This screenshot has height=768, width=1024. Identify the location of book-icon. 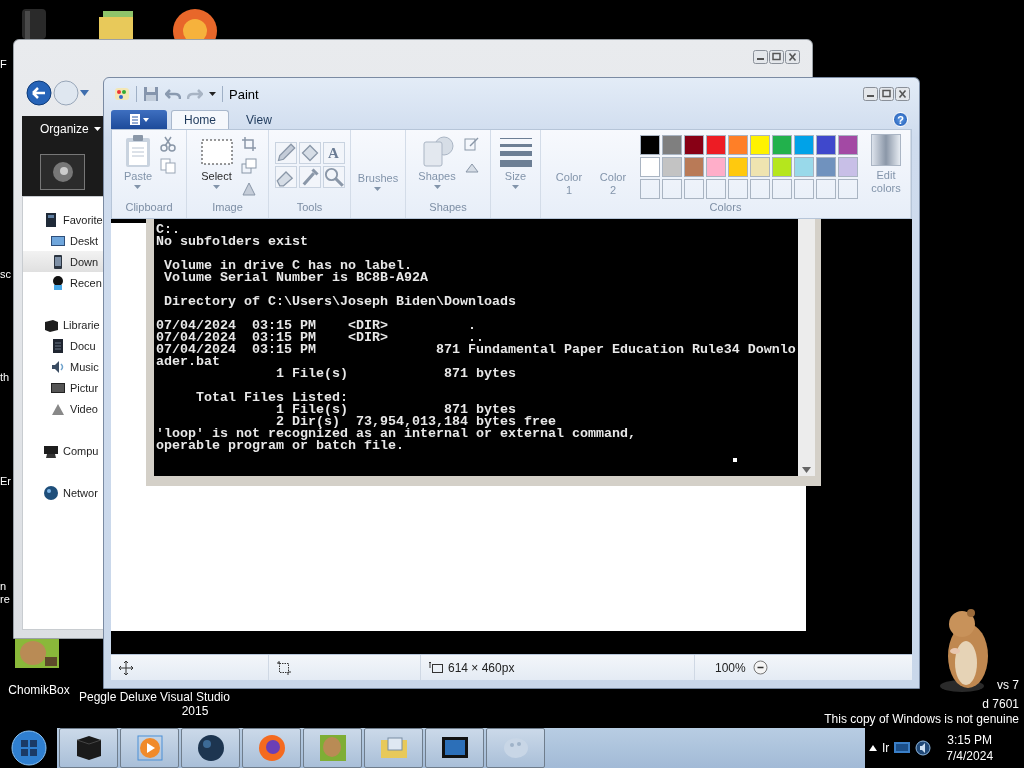
(51, 219).